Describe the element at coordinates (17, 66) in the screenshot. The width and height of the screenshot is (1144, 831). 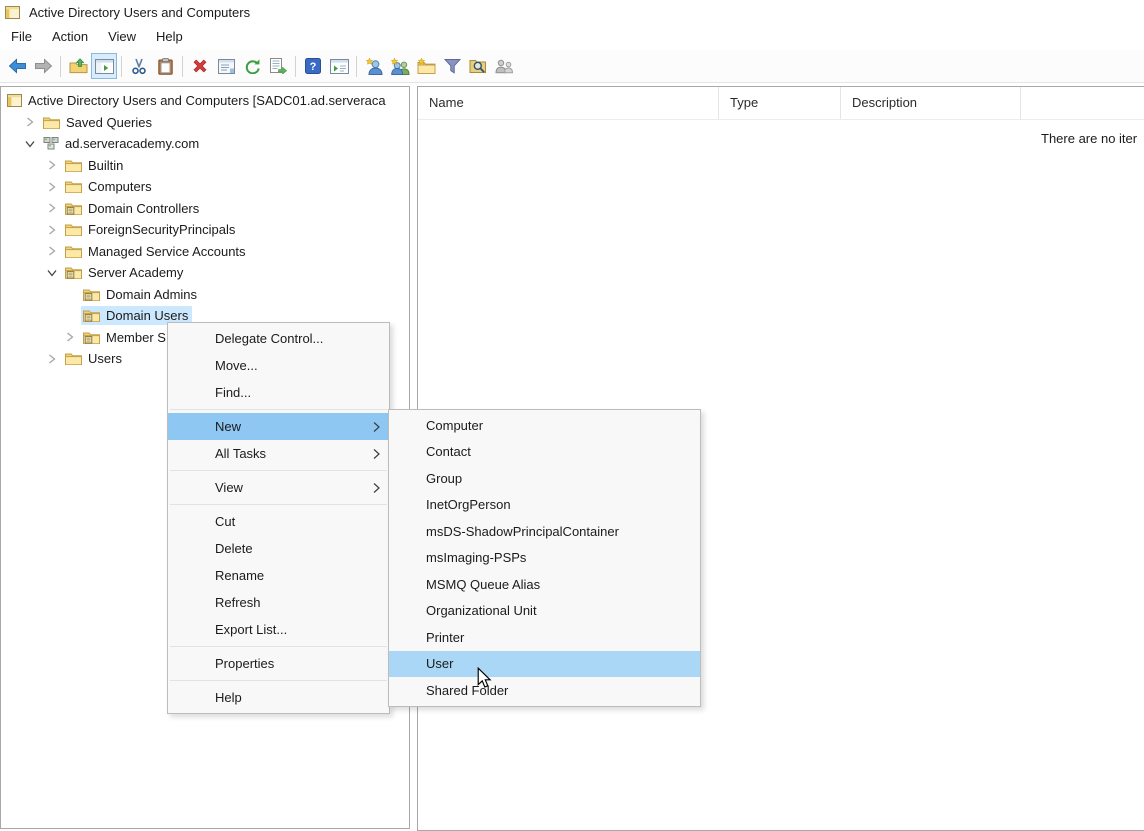
I see `back-button` at that location.